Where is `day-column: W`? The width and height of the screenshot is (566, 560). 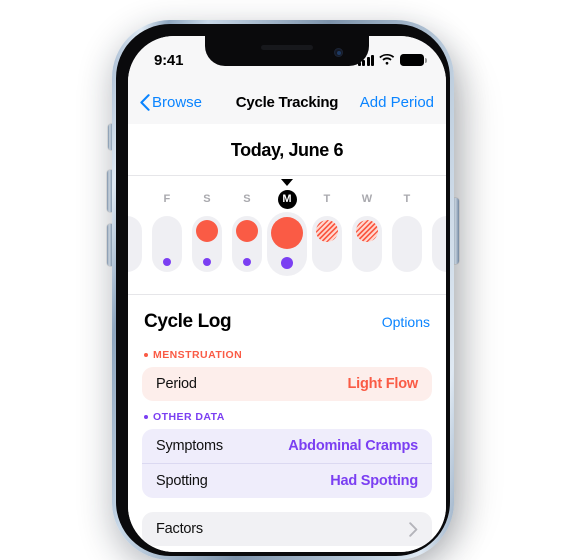 day-column: W is located at coordinates (367, 231).